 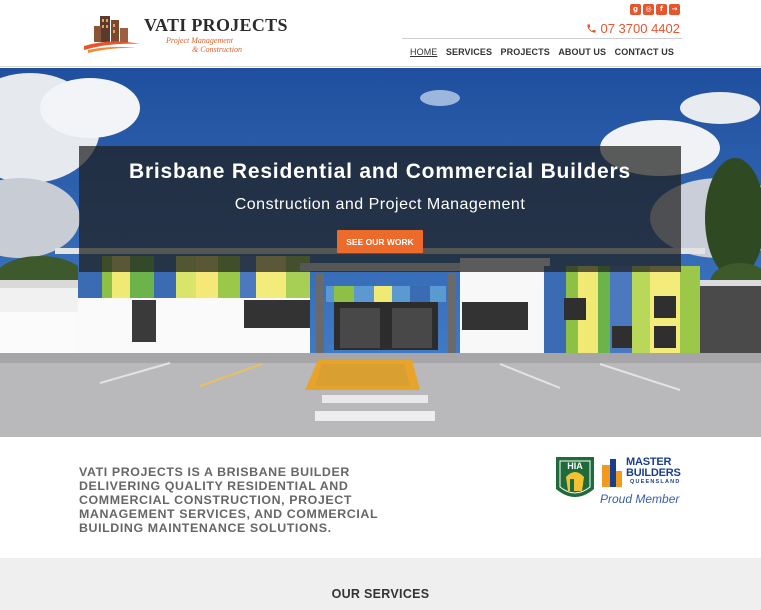 I want to click on services-section: OUR SERVICES, so click(x=380, y=584).